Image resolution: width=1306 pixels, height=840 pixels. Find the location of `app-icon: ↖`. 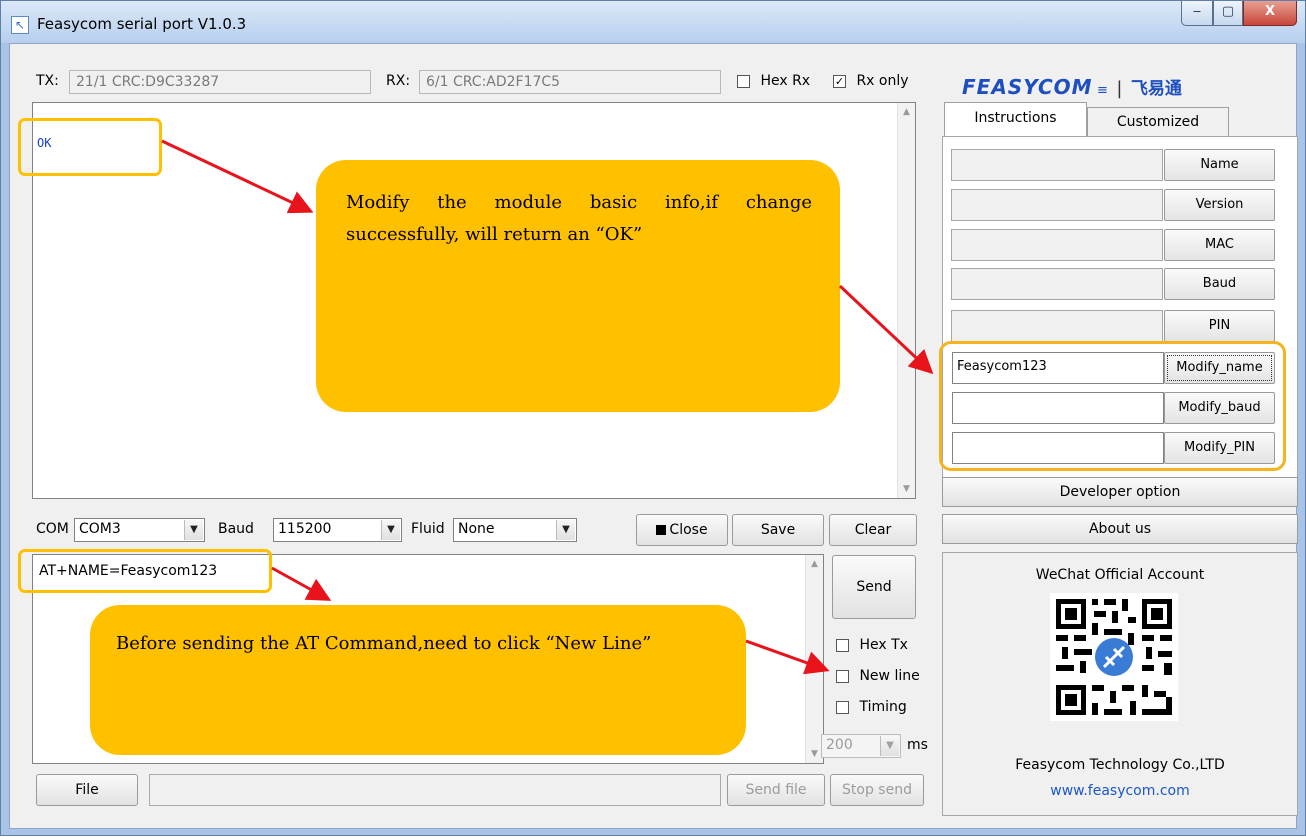

app-icon: ↖ is located at coordinates (20, 25).